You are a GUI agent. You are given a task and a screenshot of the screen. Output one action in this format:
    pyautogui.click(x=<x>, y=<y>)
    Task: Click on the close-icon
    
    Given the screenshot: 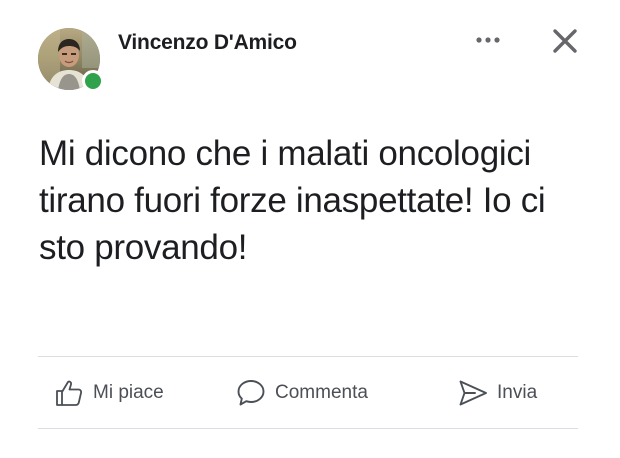 What is the action you would take?
    pyautogui.click(x=565, y=41)
    